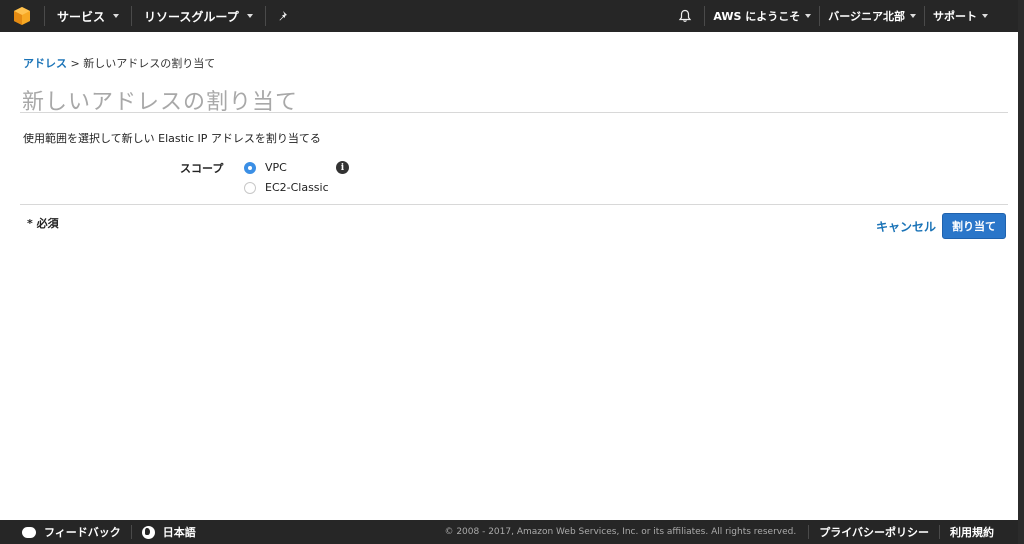 Image resolution: width=1024 pixels, height=544 pixels. I want to click on resource-groups-label: リソースグループ, so click(191, 16).